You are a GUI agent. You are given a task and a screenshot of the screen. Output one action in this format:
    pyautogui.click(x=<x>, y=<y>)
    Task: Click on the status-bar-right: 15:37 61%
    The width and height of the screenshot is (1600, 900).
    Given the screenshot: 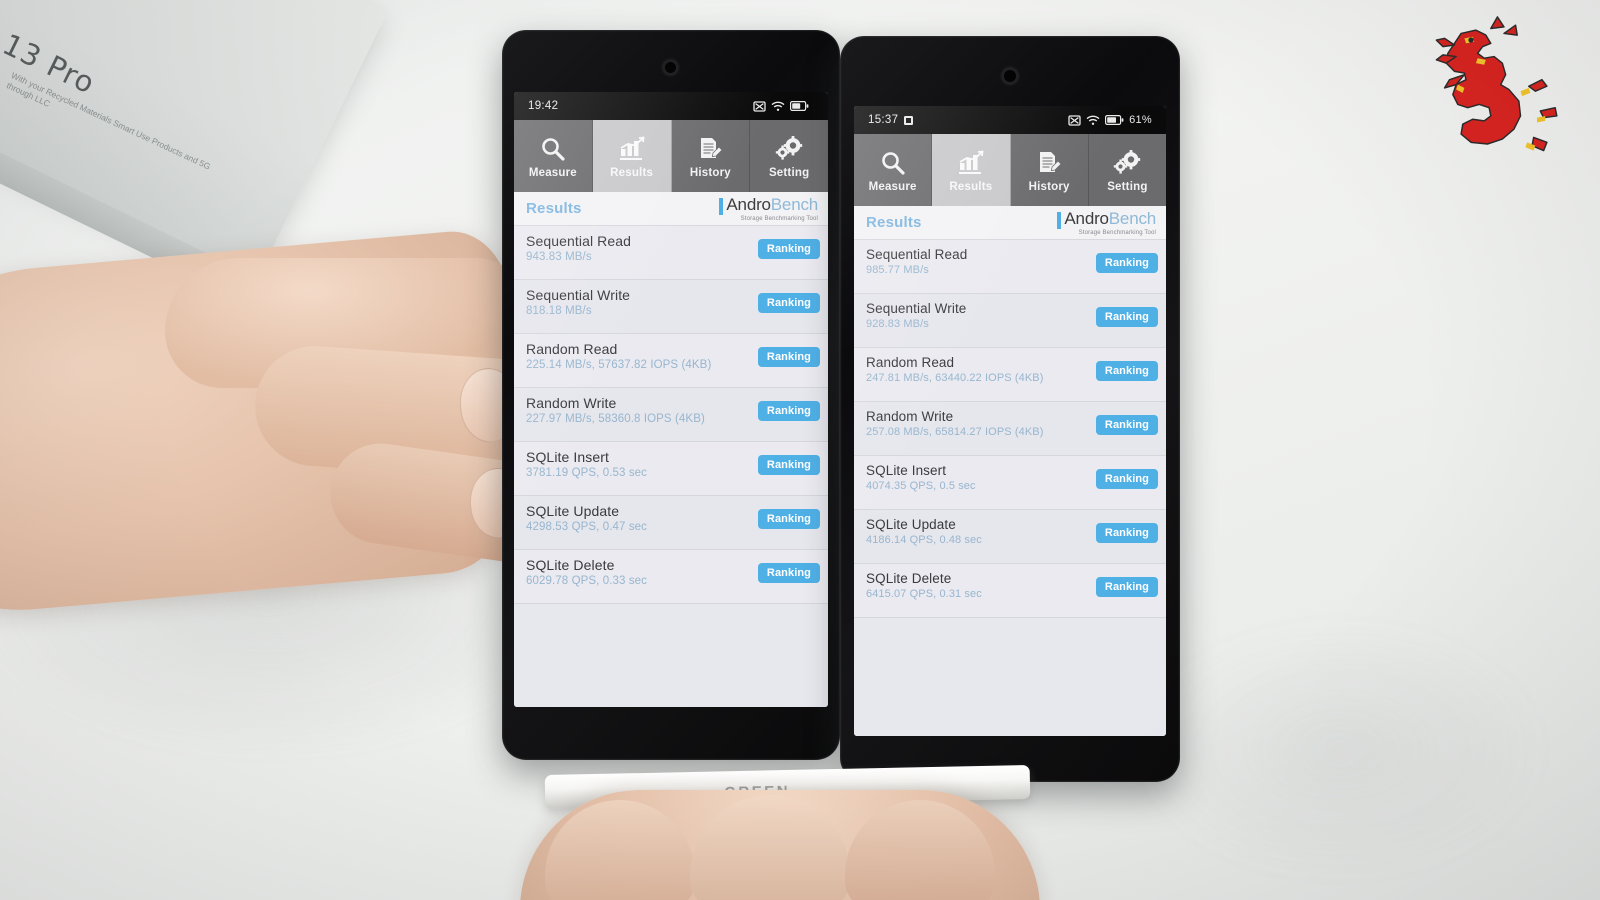 What is the action you would take?
    pyautogui.click(x=1010, y=120)
    